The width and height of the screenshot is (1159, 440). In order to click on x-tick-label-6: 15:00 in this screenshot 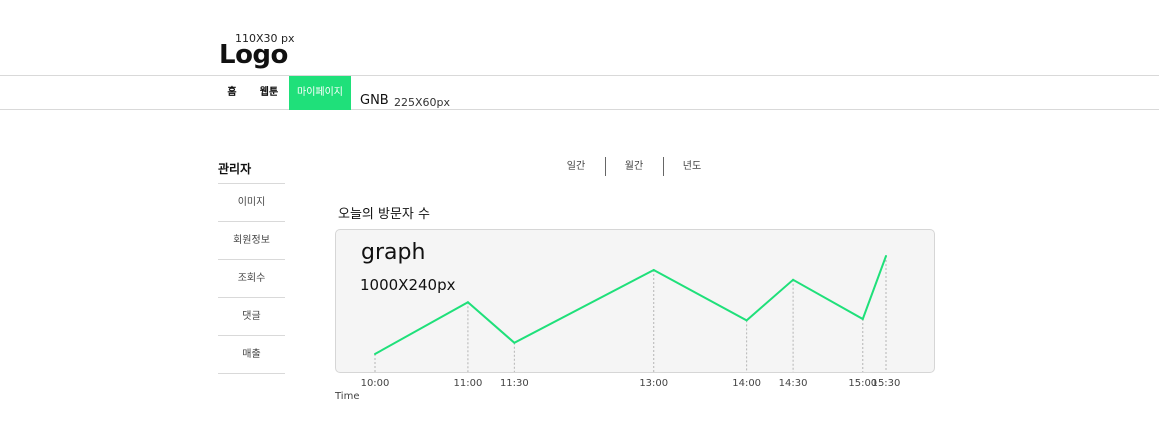, I will do `click(862, 383)`.